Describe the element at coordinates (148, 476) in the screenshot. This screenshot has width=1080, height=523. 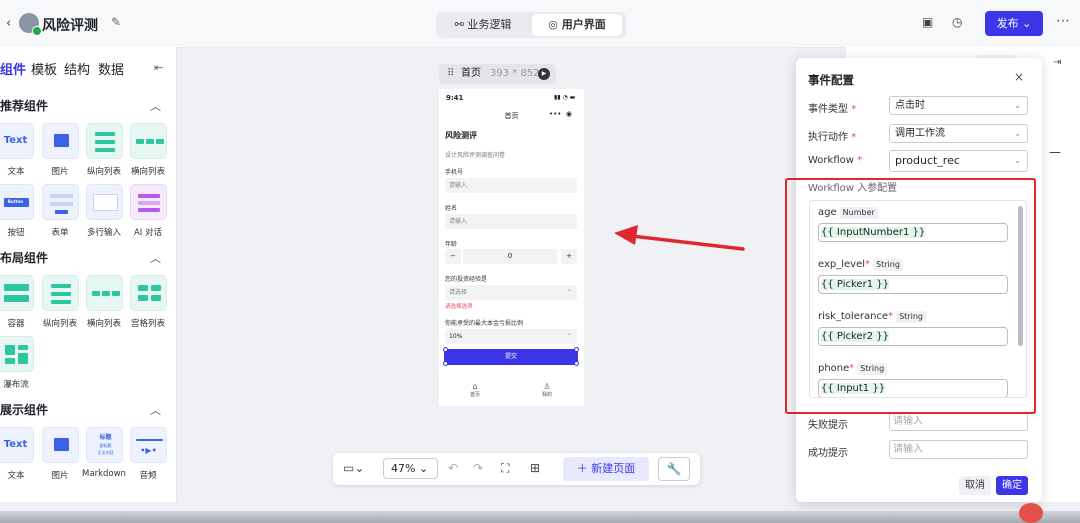
I see `comp-label: 音频` at that location.